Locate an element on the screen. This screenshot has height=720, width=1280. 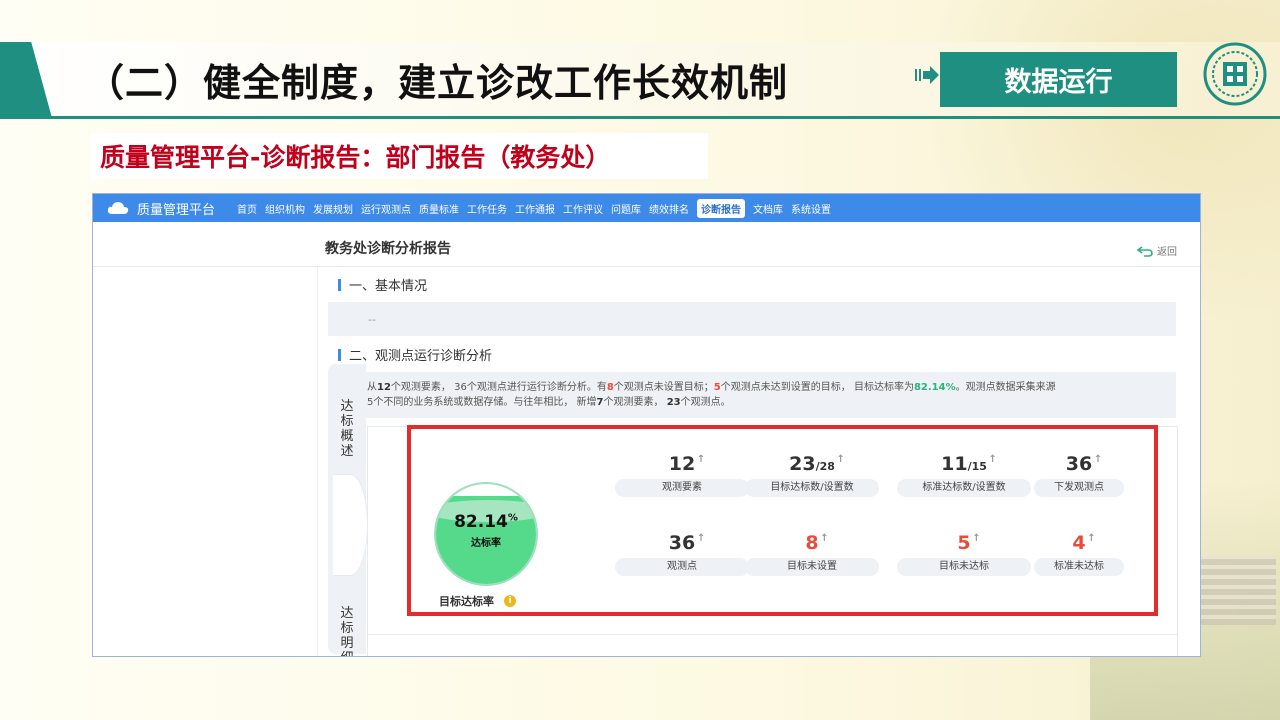
tab-overview: 达标概述 is located at coordinates (347, 429).